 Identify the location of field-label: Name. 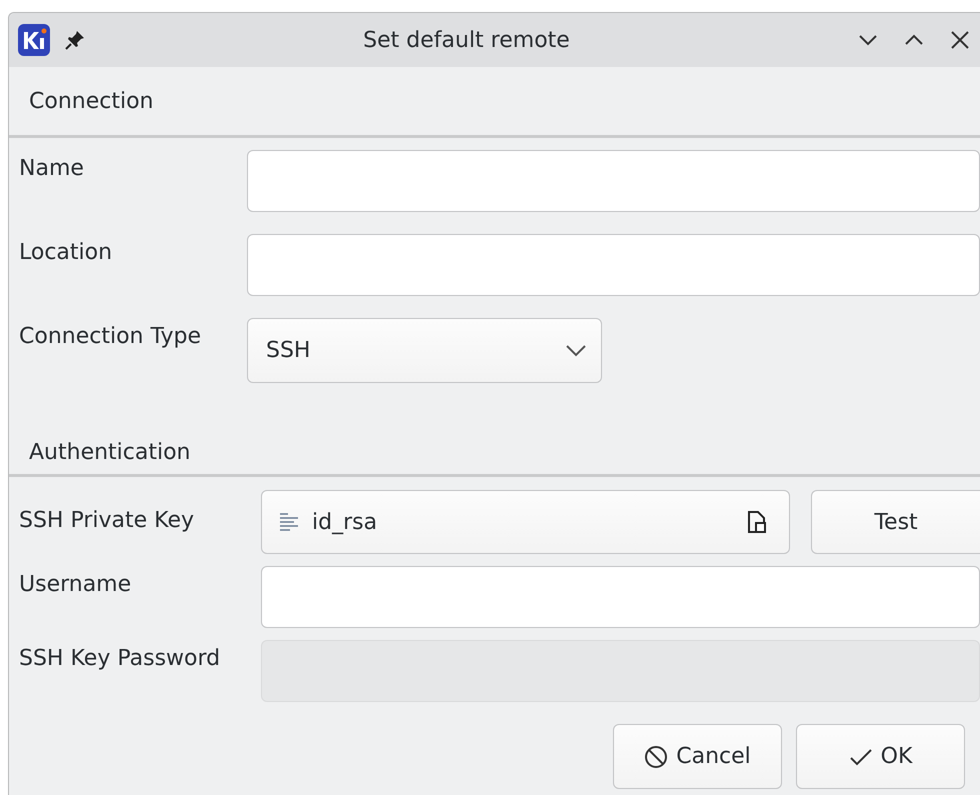
(52, 168).